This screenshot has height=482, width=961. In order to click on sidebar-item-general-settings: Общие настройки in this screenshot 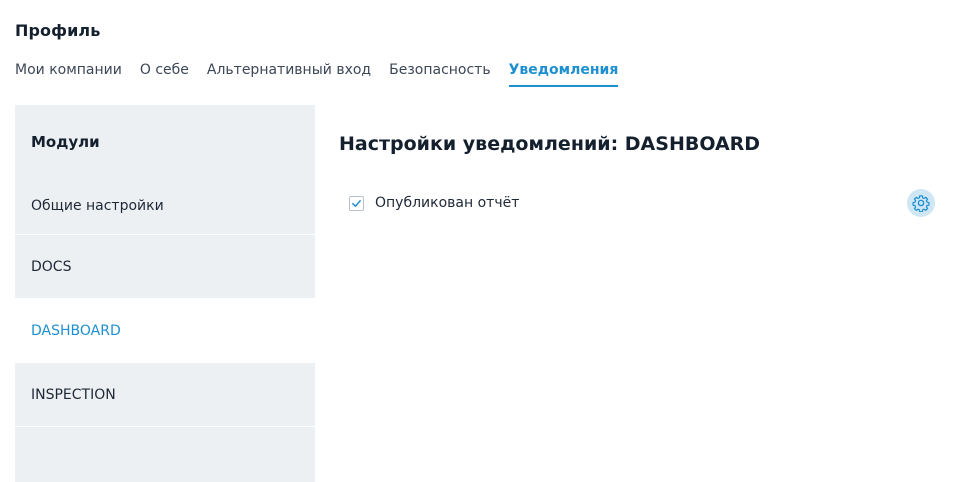, I will do `click(165, 206)`.